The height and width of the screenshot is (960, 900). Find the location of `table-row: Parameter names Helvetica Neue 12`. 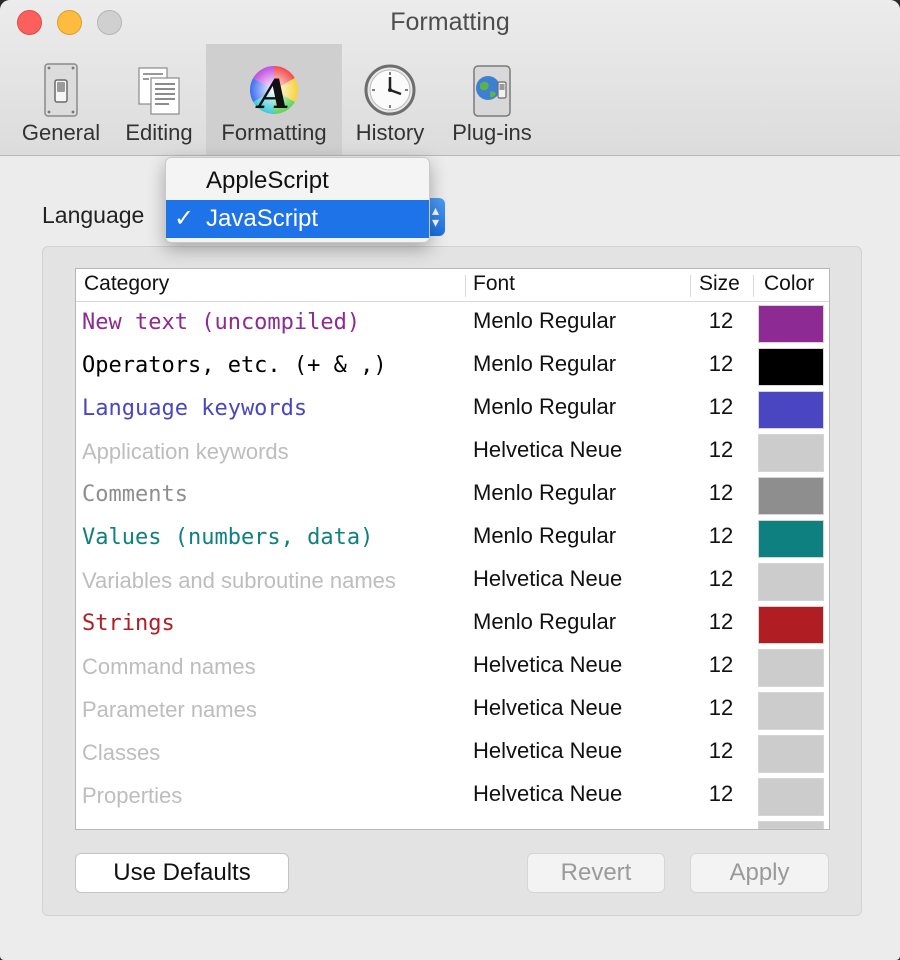

table-row: Parameter names Helvetica Neue 12 is located at coordinates (452, 710).